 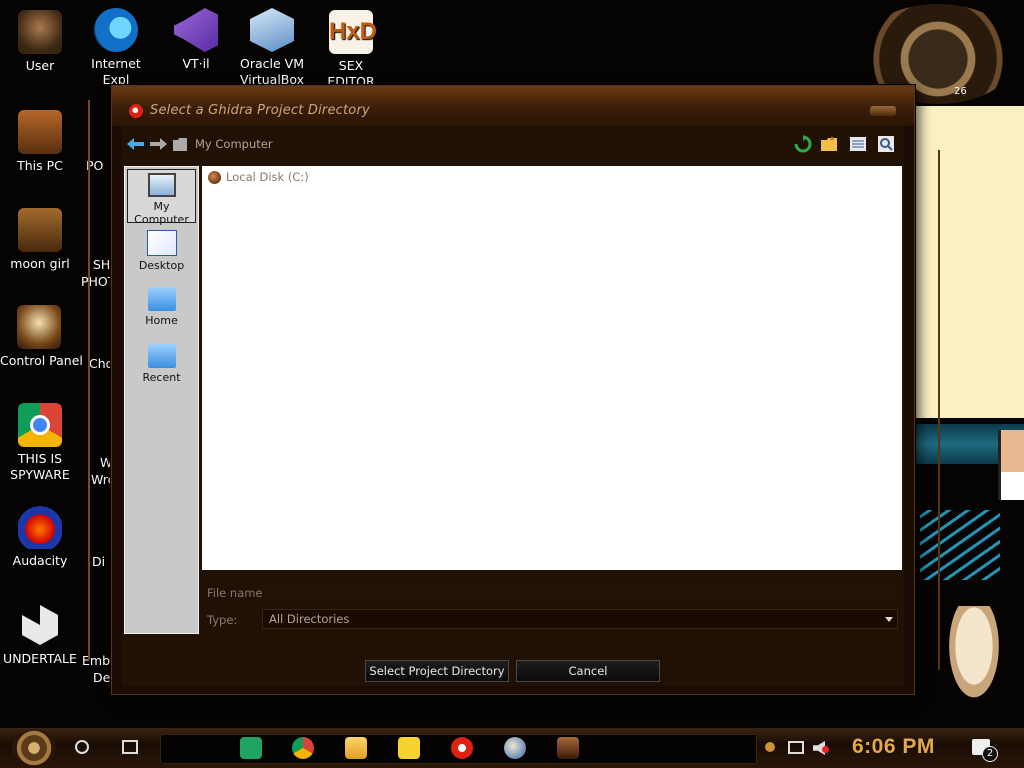 I want to click on folder-icon, so click(x=40, y=230).